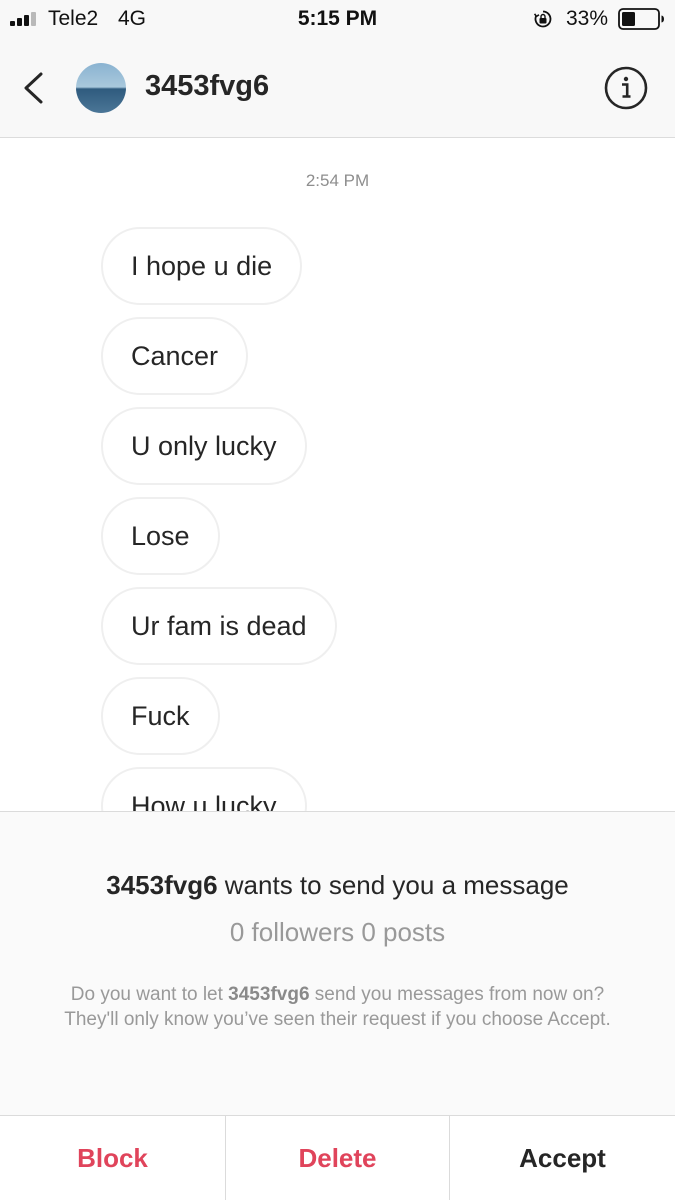  I want to click on message-bubble: How u lucky, so click(204, 789).